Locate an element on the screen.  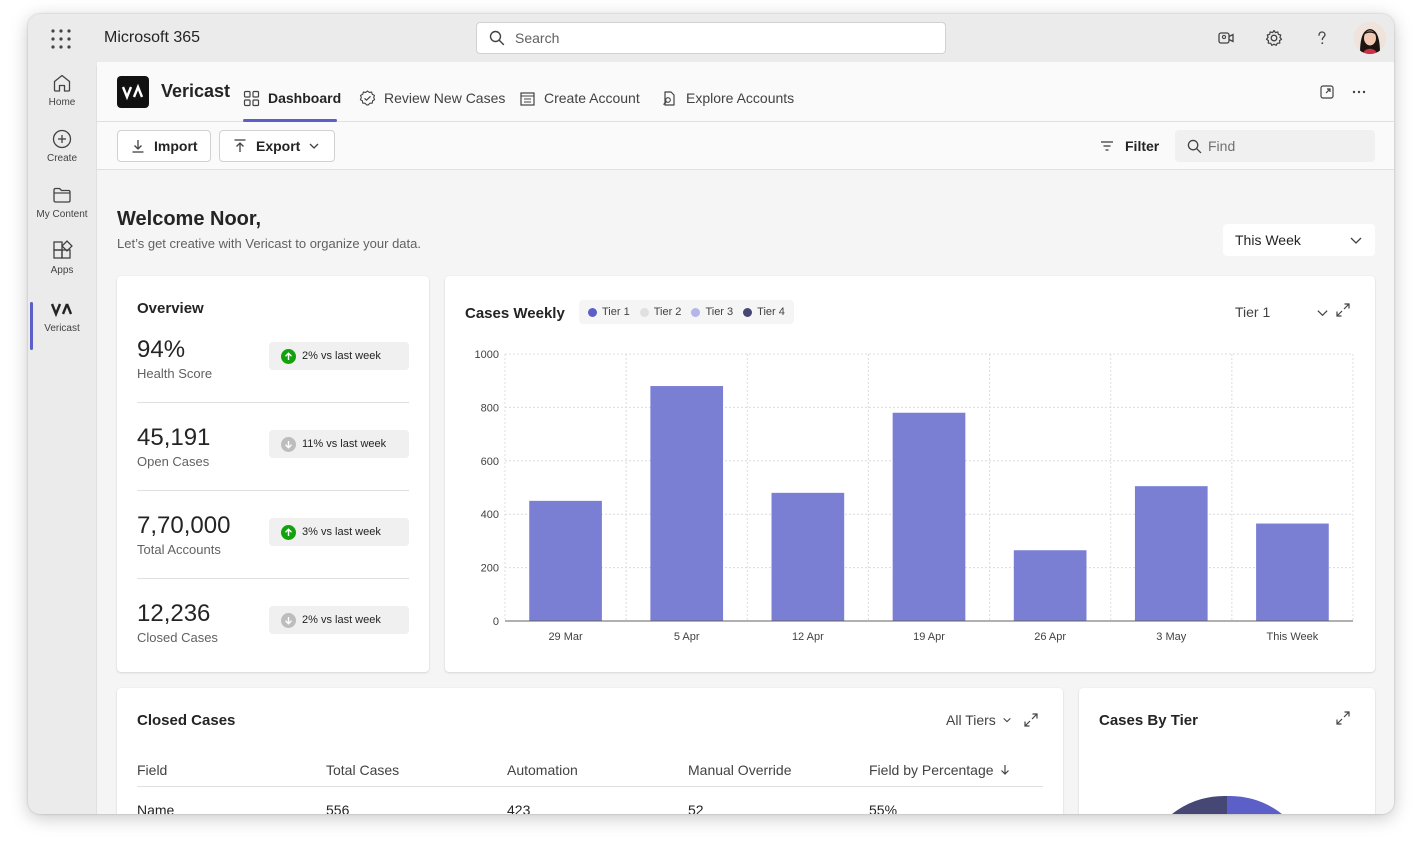
left-app-rail: Home Create My Content Apps Vericast is located at coordinates (62, 438).